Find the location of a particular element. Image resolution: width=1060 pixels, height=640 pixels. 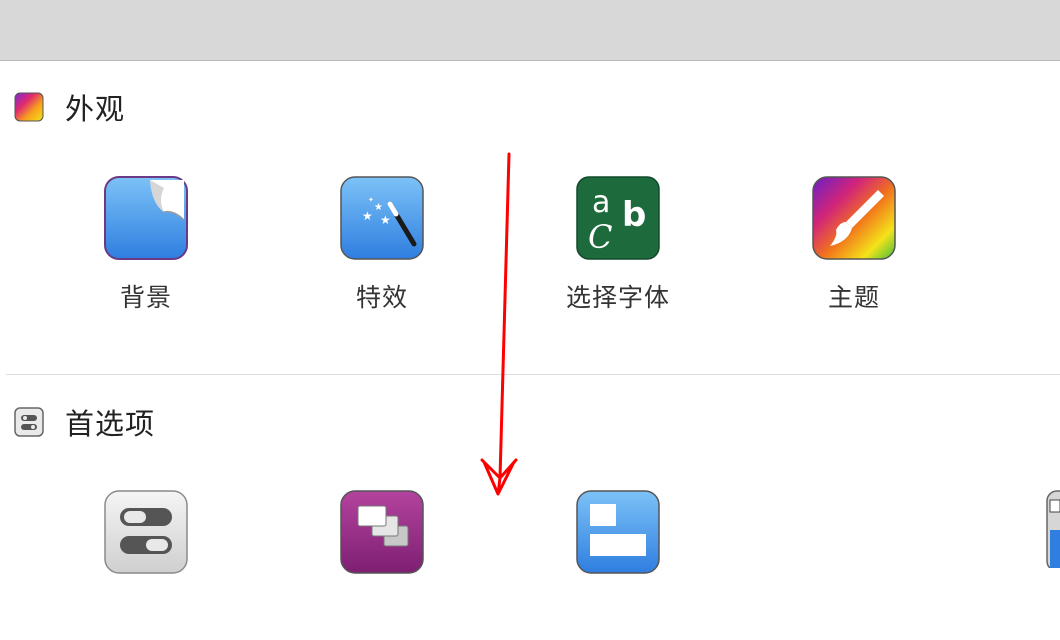

tile-effects: ★ ★ ★ ✦ 特效 is located at coordinates (382, 251).